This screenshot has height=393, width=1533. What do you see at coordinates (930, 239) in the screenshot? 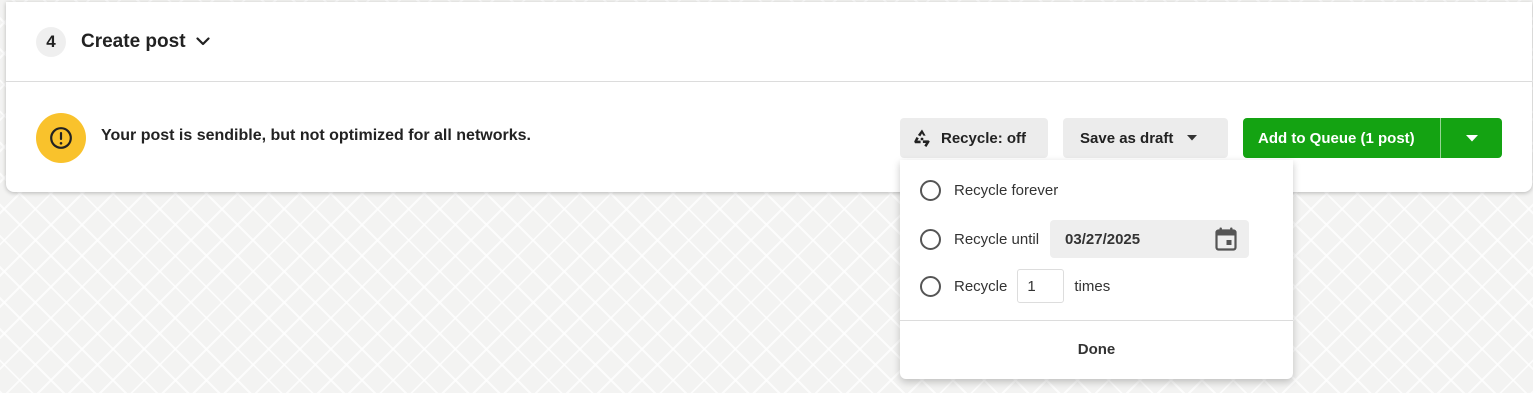
I see `recycle-until-radio` at bounding box center [930, 239].